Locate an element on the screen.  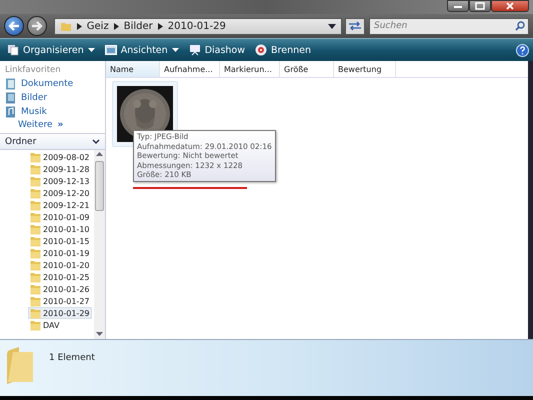
pages-icon is located at coordinates (13, 50).